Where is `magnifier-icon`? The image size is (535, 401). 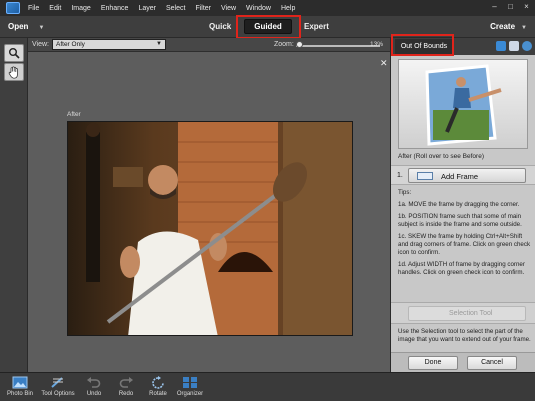
magnifier-icon is located at coordinates (14, 53).